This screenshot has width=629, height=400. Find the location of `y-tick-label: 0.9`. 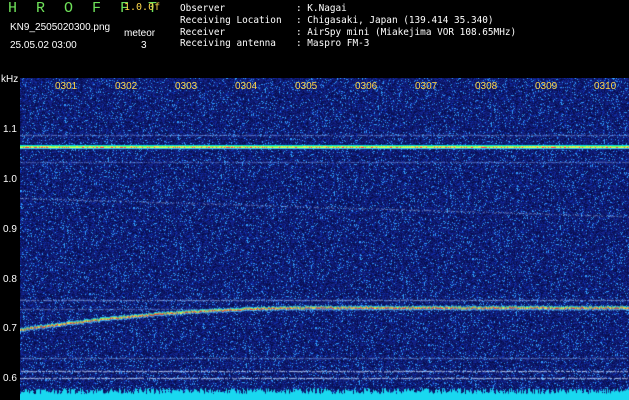

y-tick-label: 0.9 is located at coordinates (10, 229).